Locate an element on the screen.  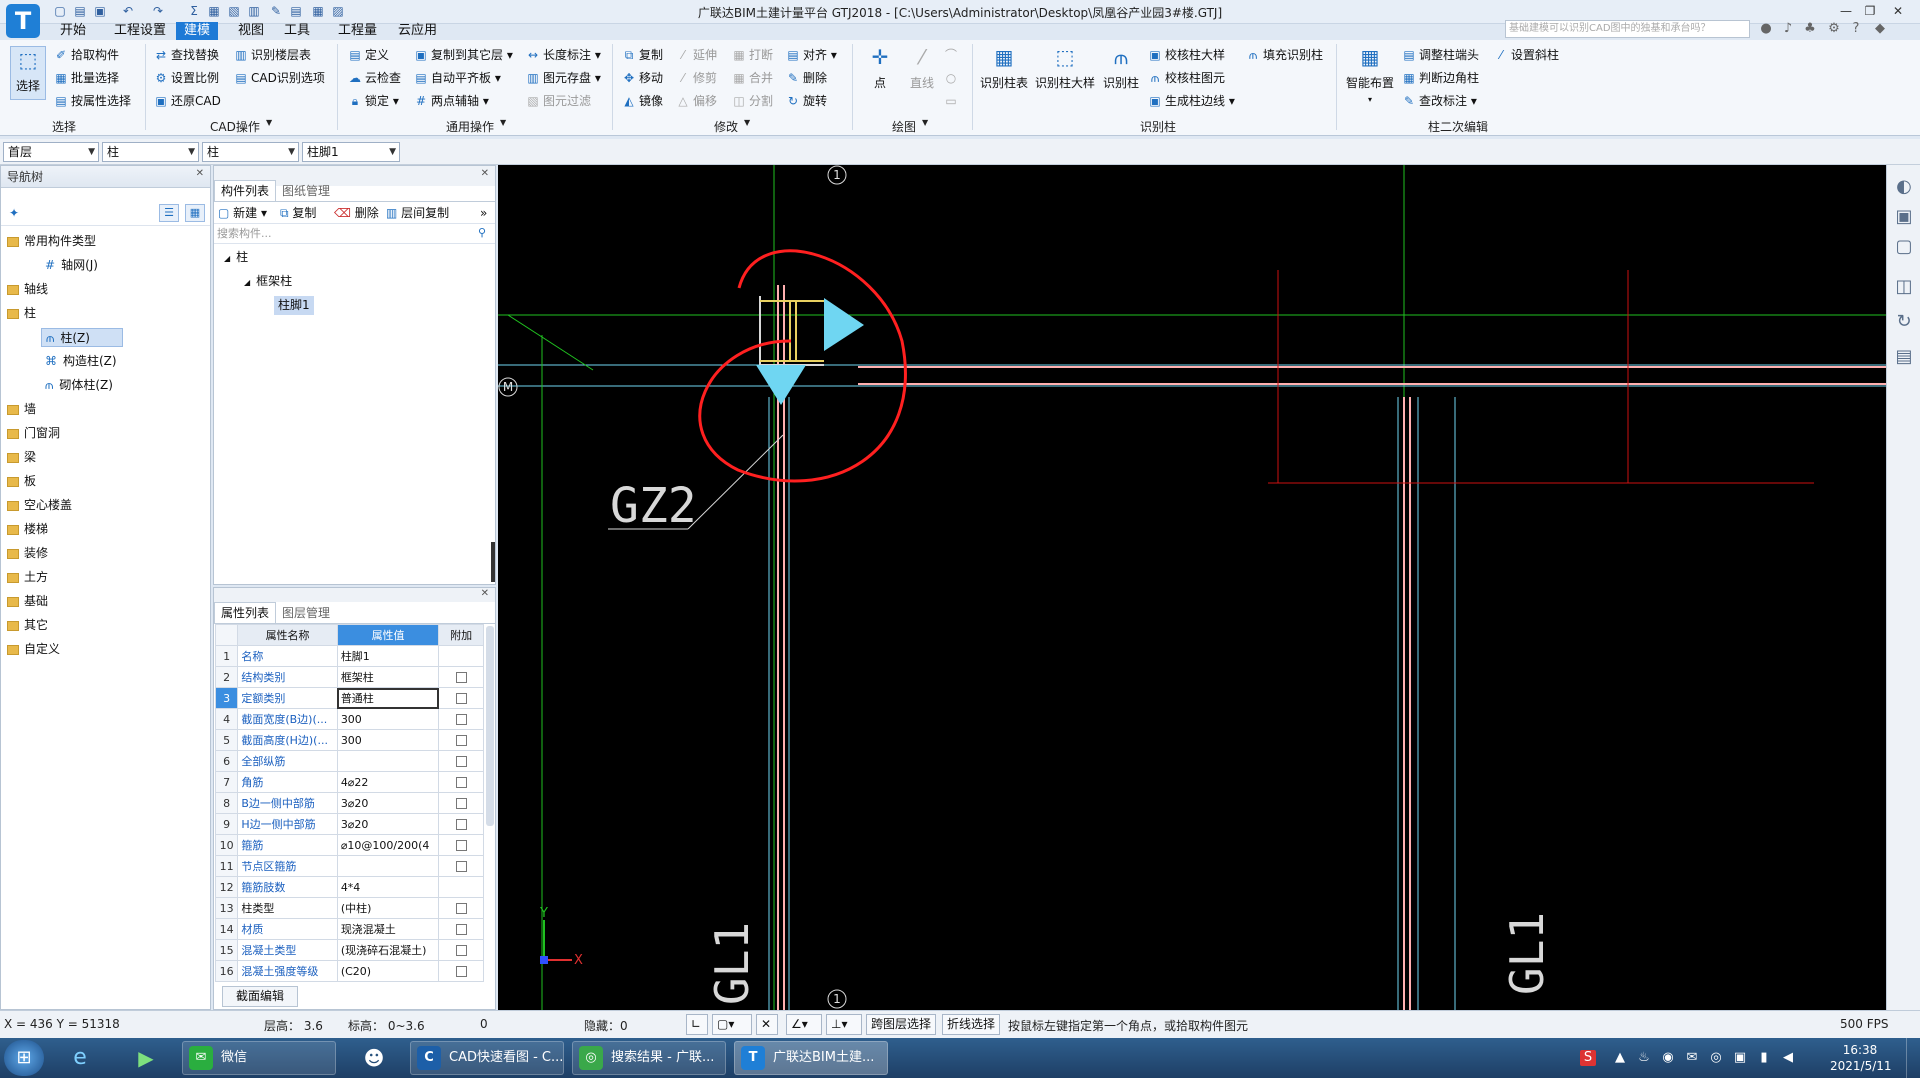
grid-icon: ▦ is located at coordinates (318, 11).